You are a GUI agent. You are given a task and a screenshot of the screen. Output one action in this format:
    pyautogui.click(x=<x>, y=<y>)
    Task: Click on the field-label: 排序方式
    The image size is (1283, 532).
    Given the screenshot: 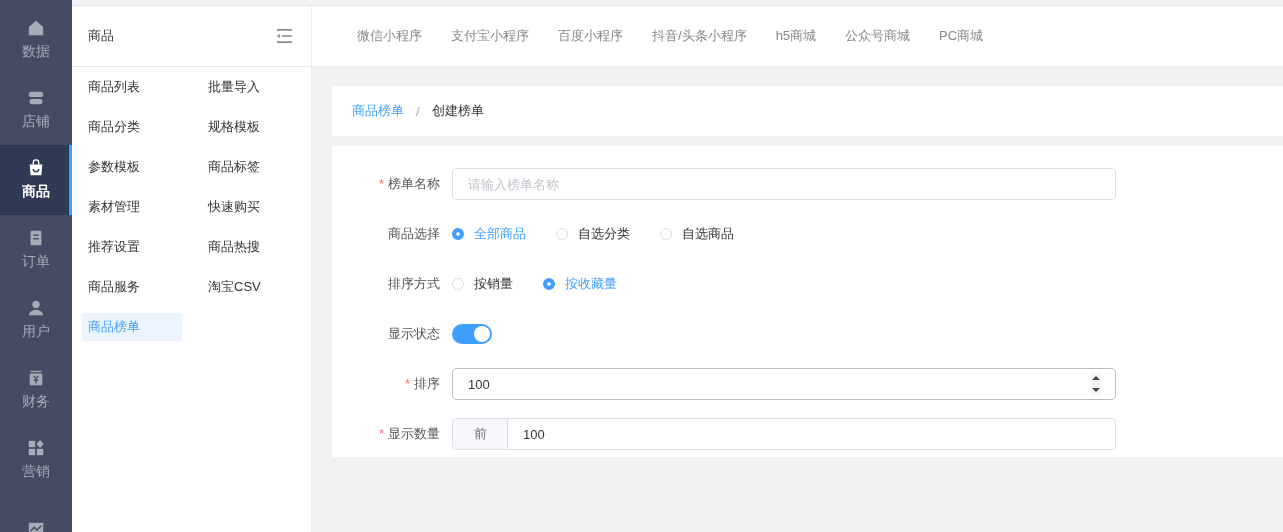 What is the action you would take?
    pyautogui.click(x=414, y=283)
    